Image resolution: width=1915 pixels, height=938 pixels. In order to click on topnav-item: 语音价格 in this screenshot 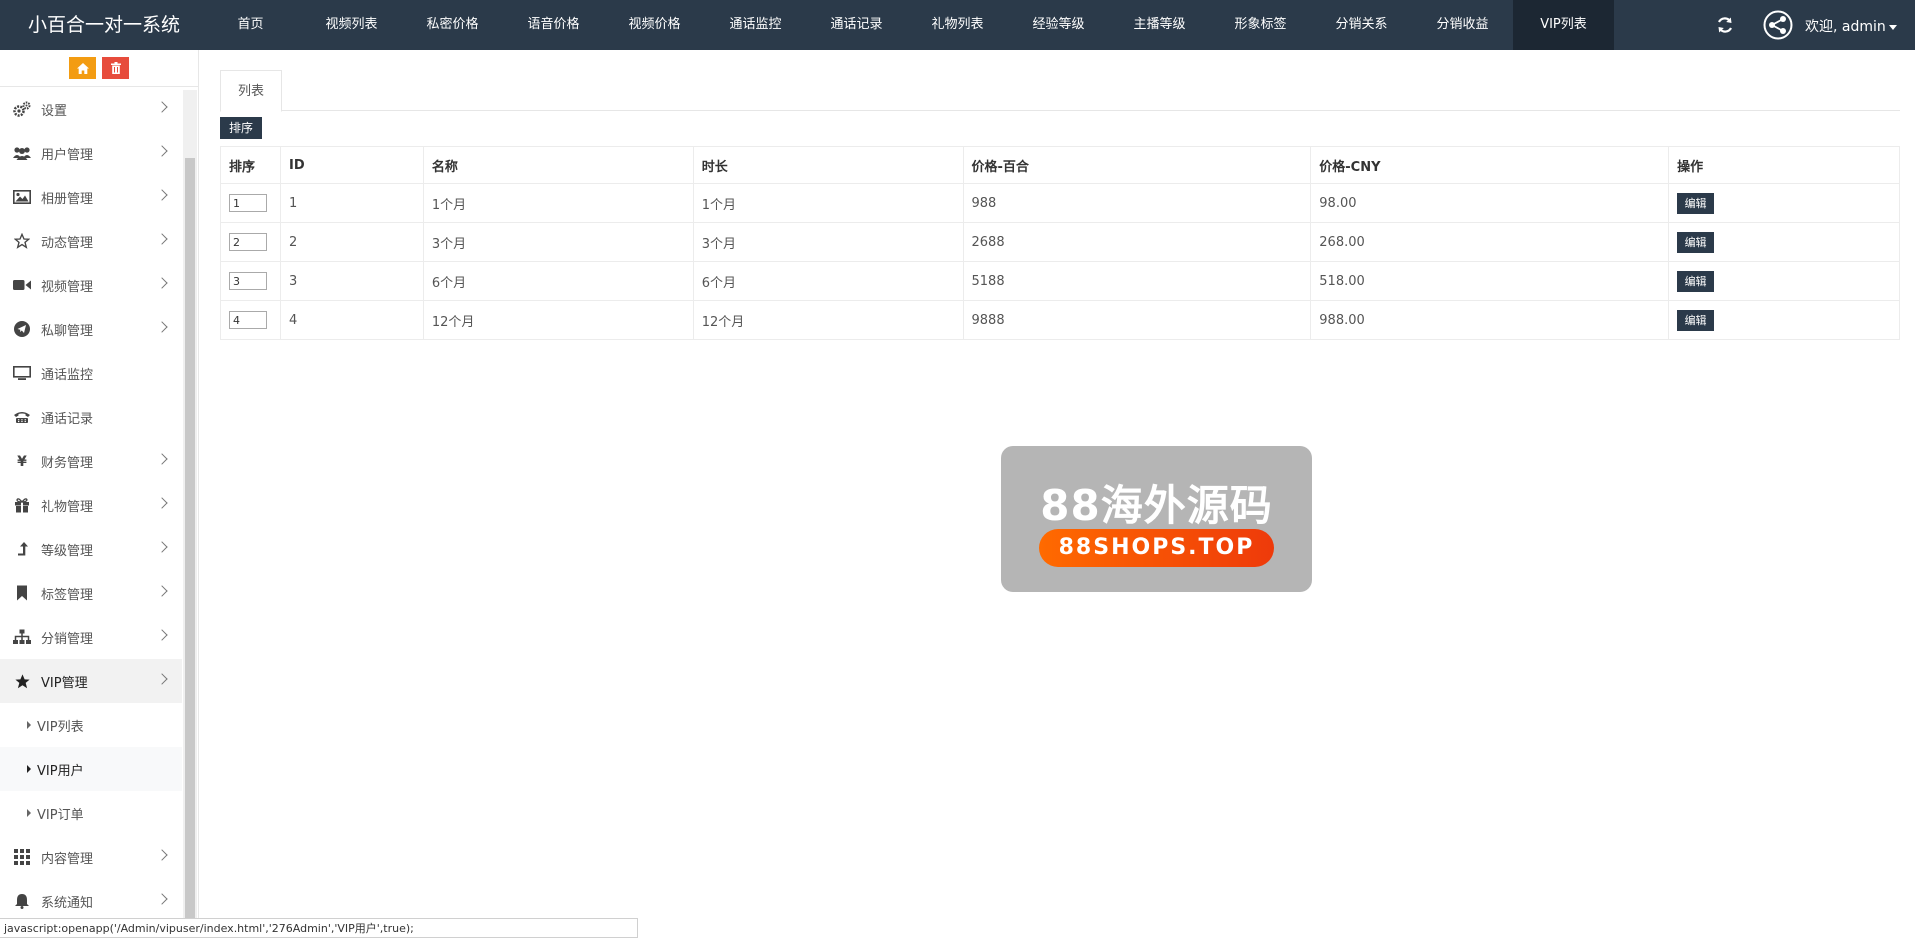, I will do `click(553, 25)`.